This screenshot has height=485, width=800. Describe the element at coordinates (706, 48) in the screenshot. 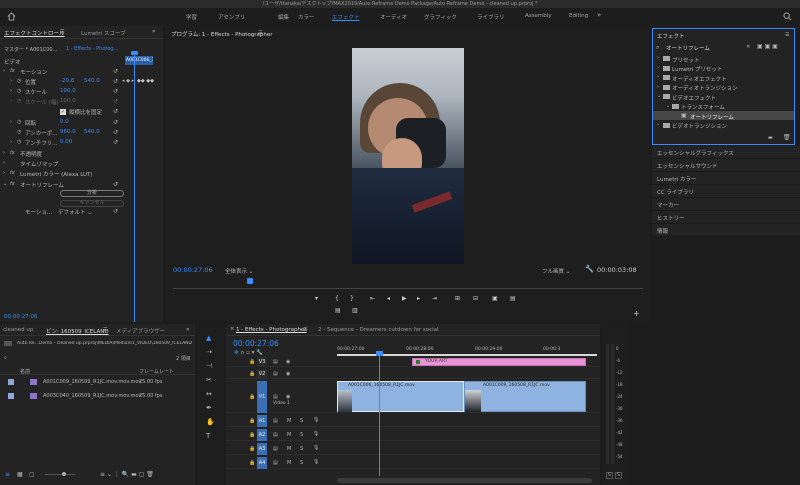

I see `effects-search-input: オートリフレーム` at that location.